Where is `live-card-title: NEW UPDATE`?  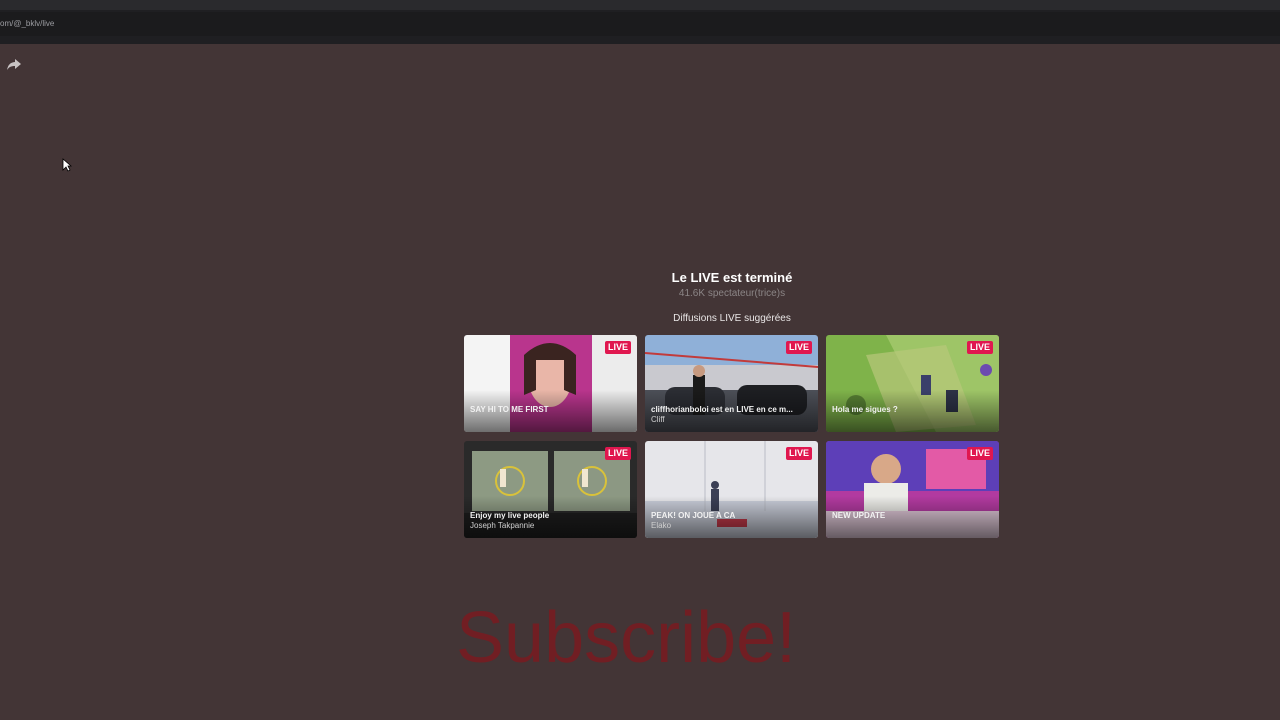 live-card-title: NEW UPDATE is located at coordinates (859, 515).